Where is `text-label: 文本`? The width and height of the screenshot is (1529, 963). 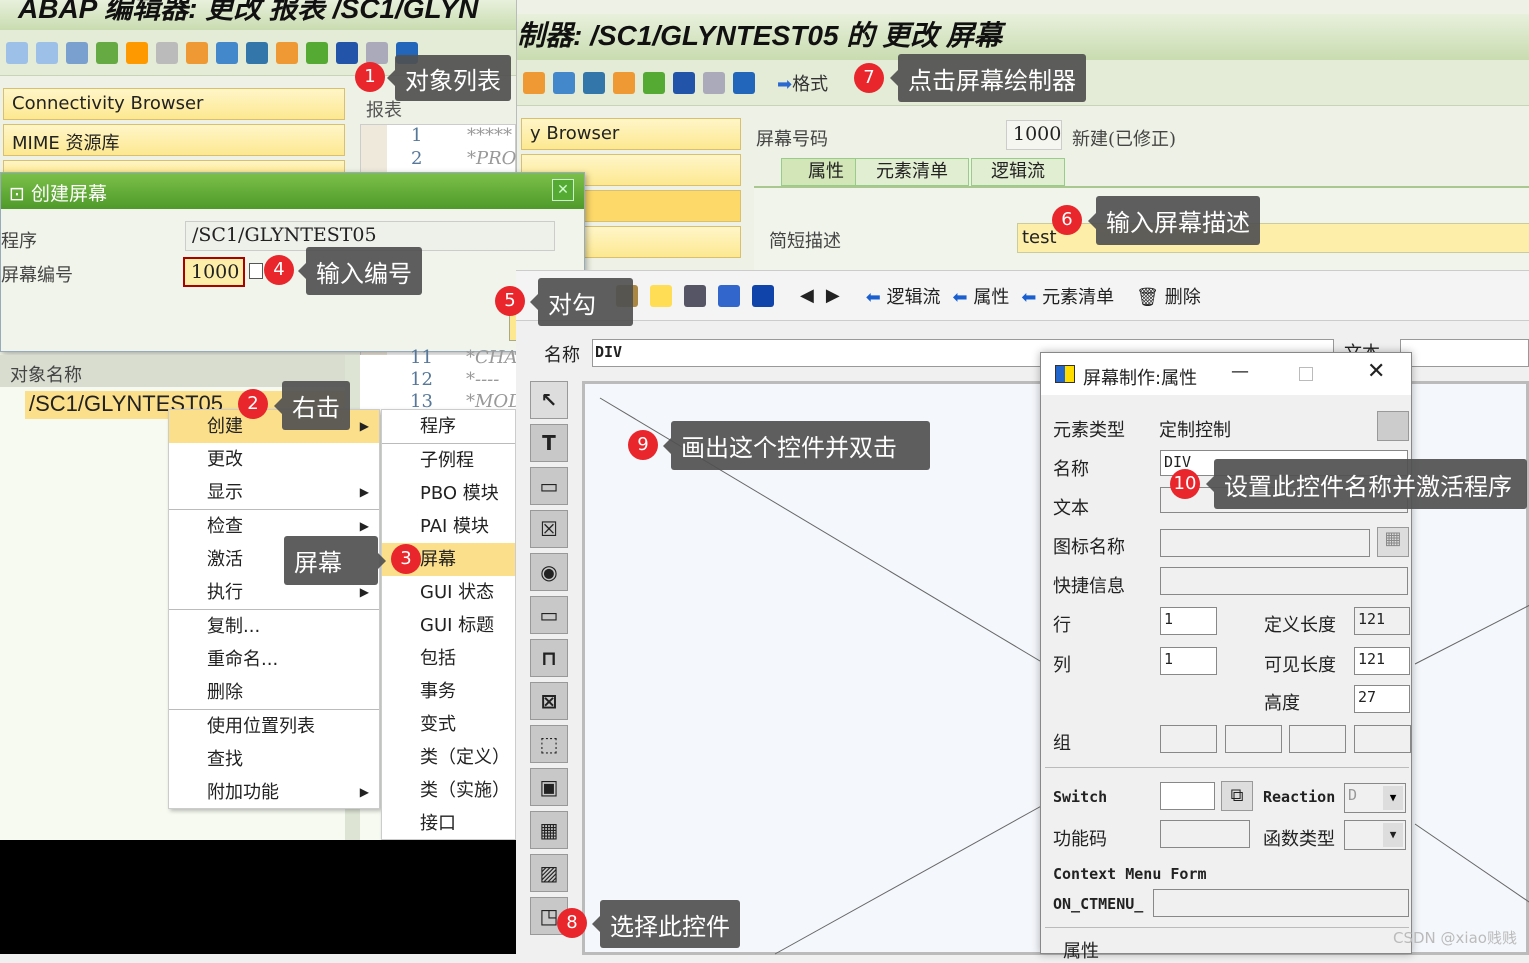
text-label: 文本 is located at coordinates (1071, 508).